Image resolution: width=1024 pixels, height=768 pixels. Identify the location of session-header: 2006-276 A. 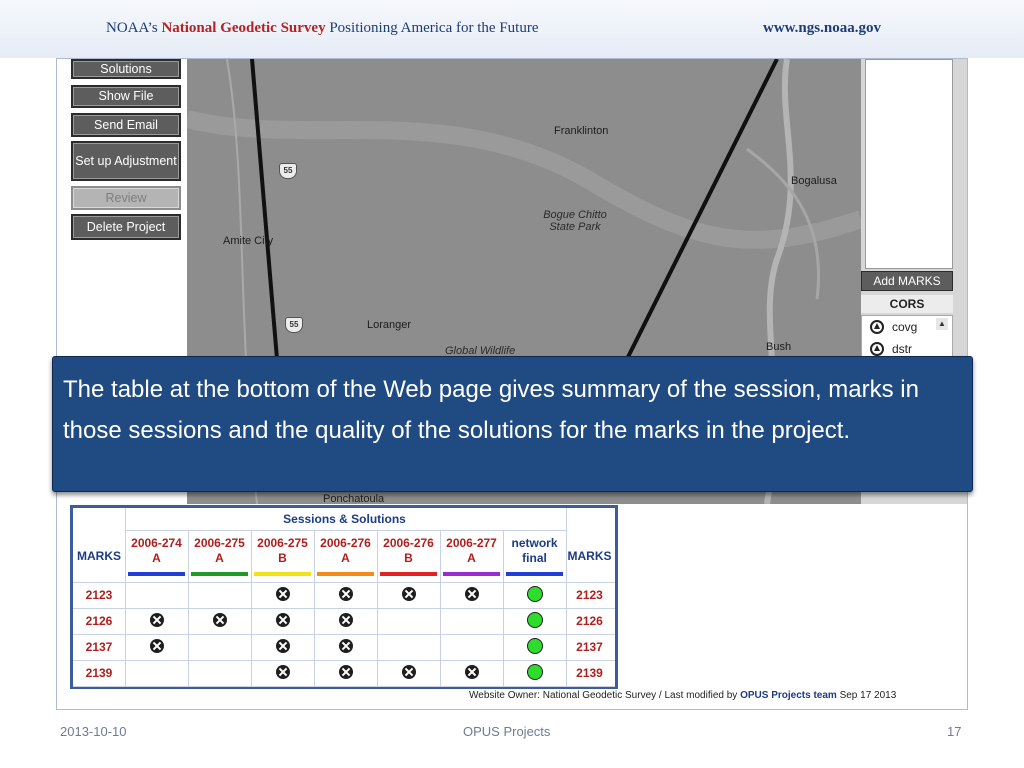
(345, 551).